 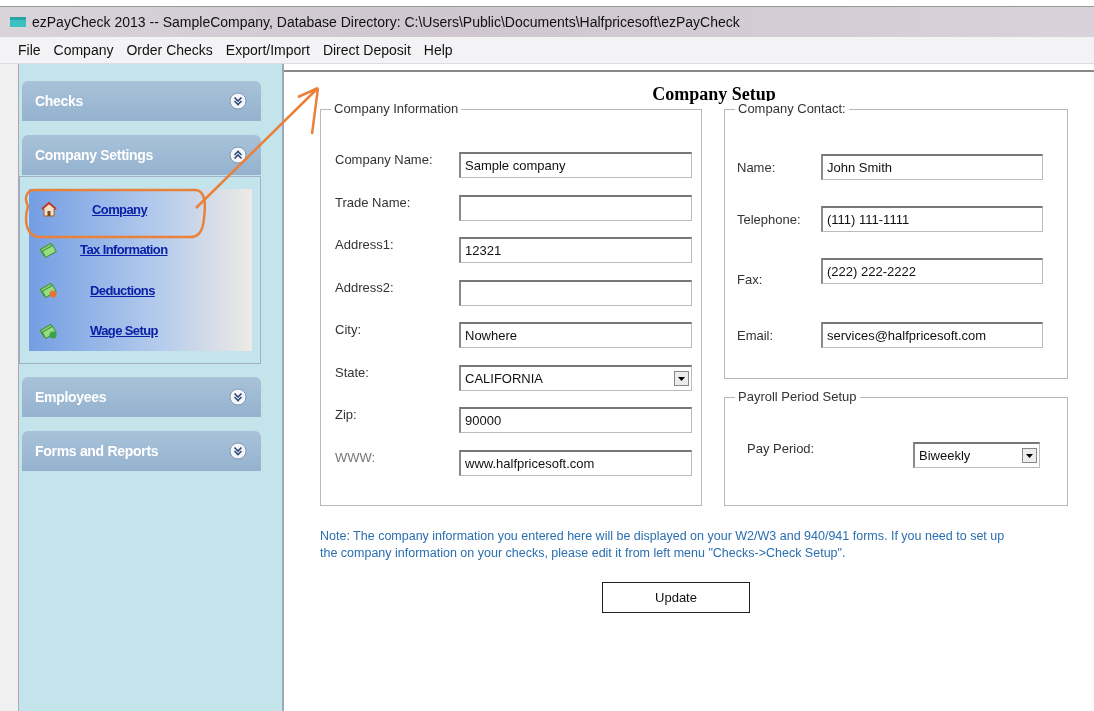 What do you see at coordinates (575, 462) in the screenshot?
I see `text-field: www.halfpricesoft.com` at bounding box center [575, 462].